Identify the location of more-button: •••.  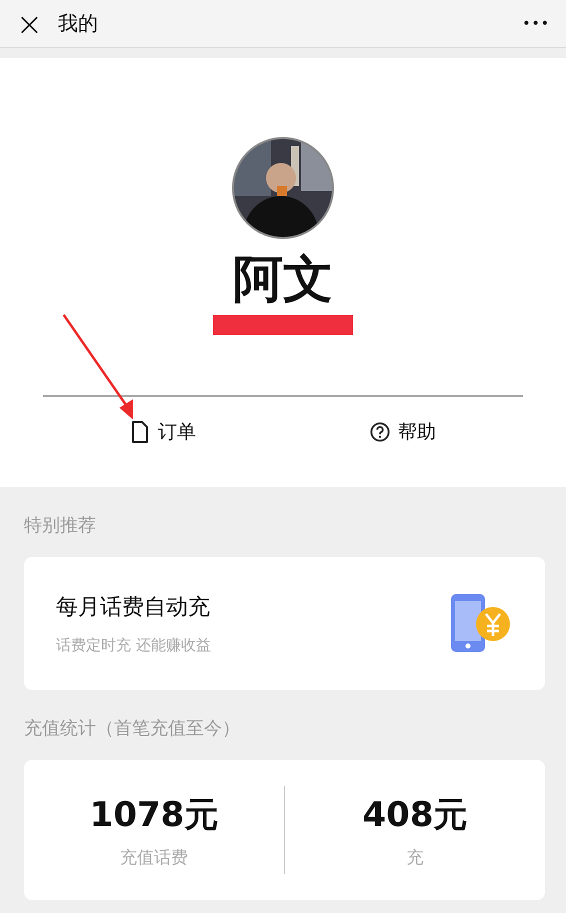
(536, 24).